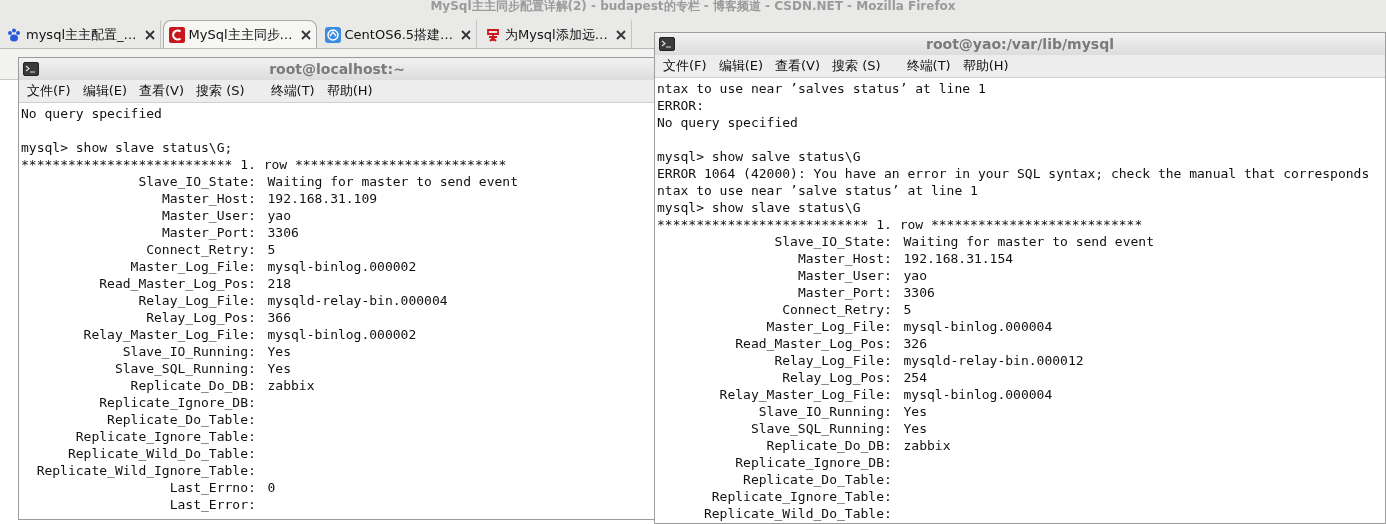 The image size is (1386, 524). I want to click on field-value: 218, so click(279, 283).